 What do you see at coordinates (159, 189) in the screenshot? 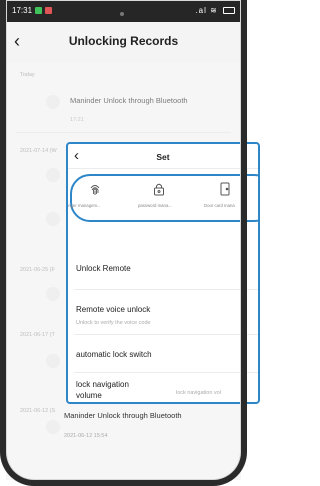
I see `lock-icon` at bounding box center [159, 189].